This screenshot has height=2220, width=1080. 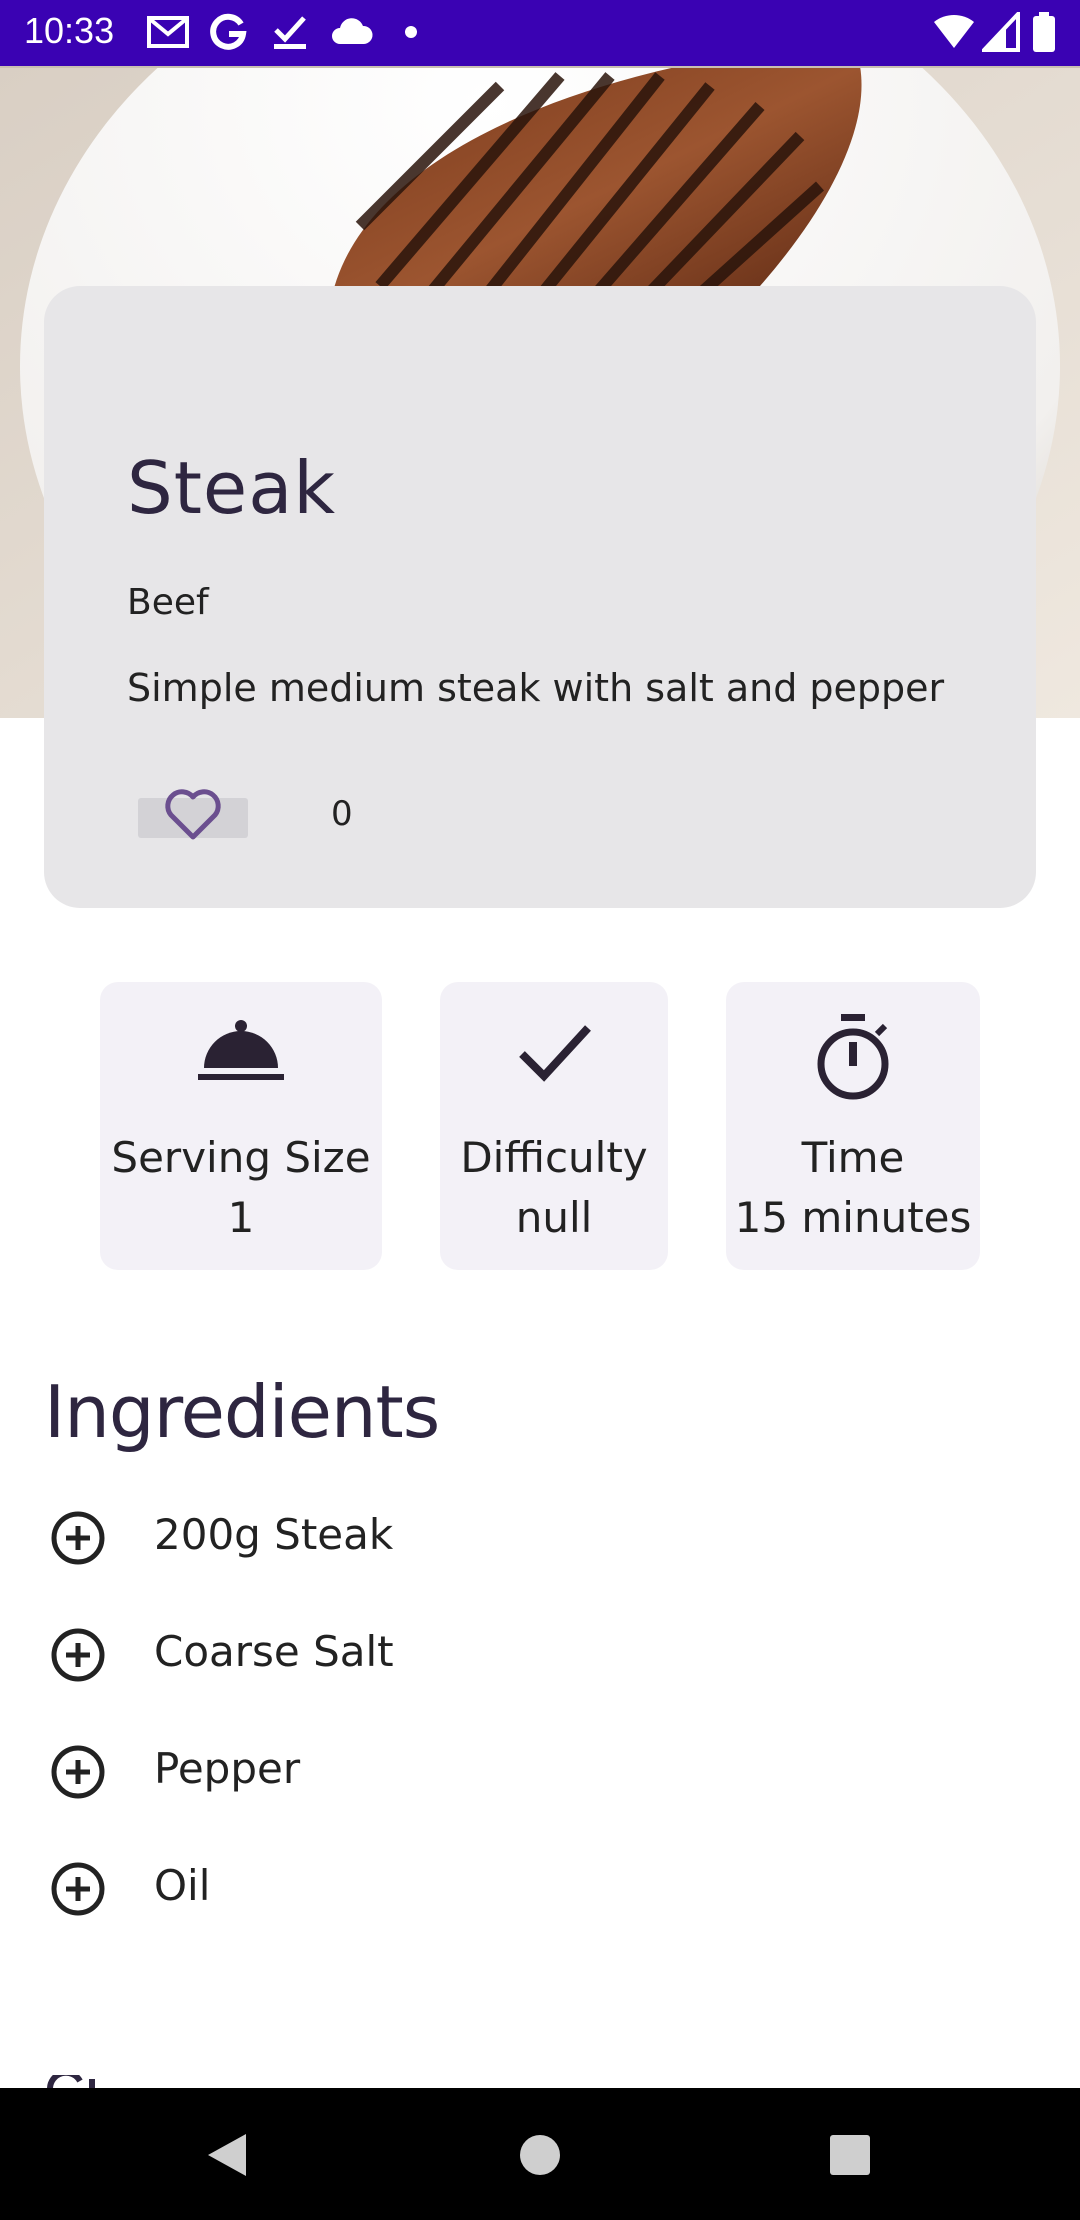 What do you see at coordinates (853, 1157) in the screenshot?
I see `time-label: Time` at bounding box center [853, 1157].